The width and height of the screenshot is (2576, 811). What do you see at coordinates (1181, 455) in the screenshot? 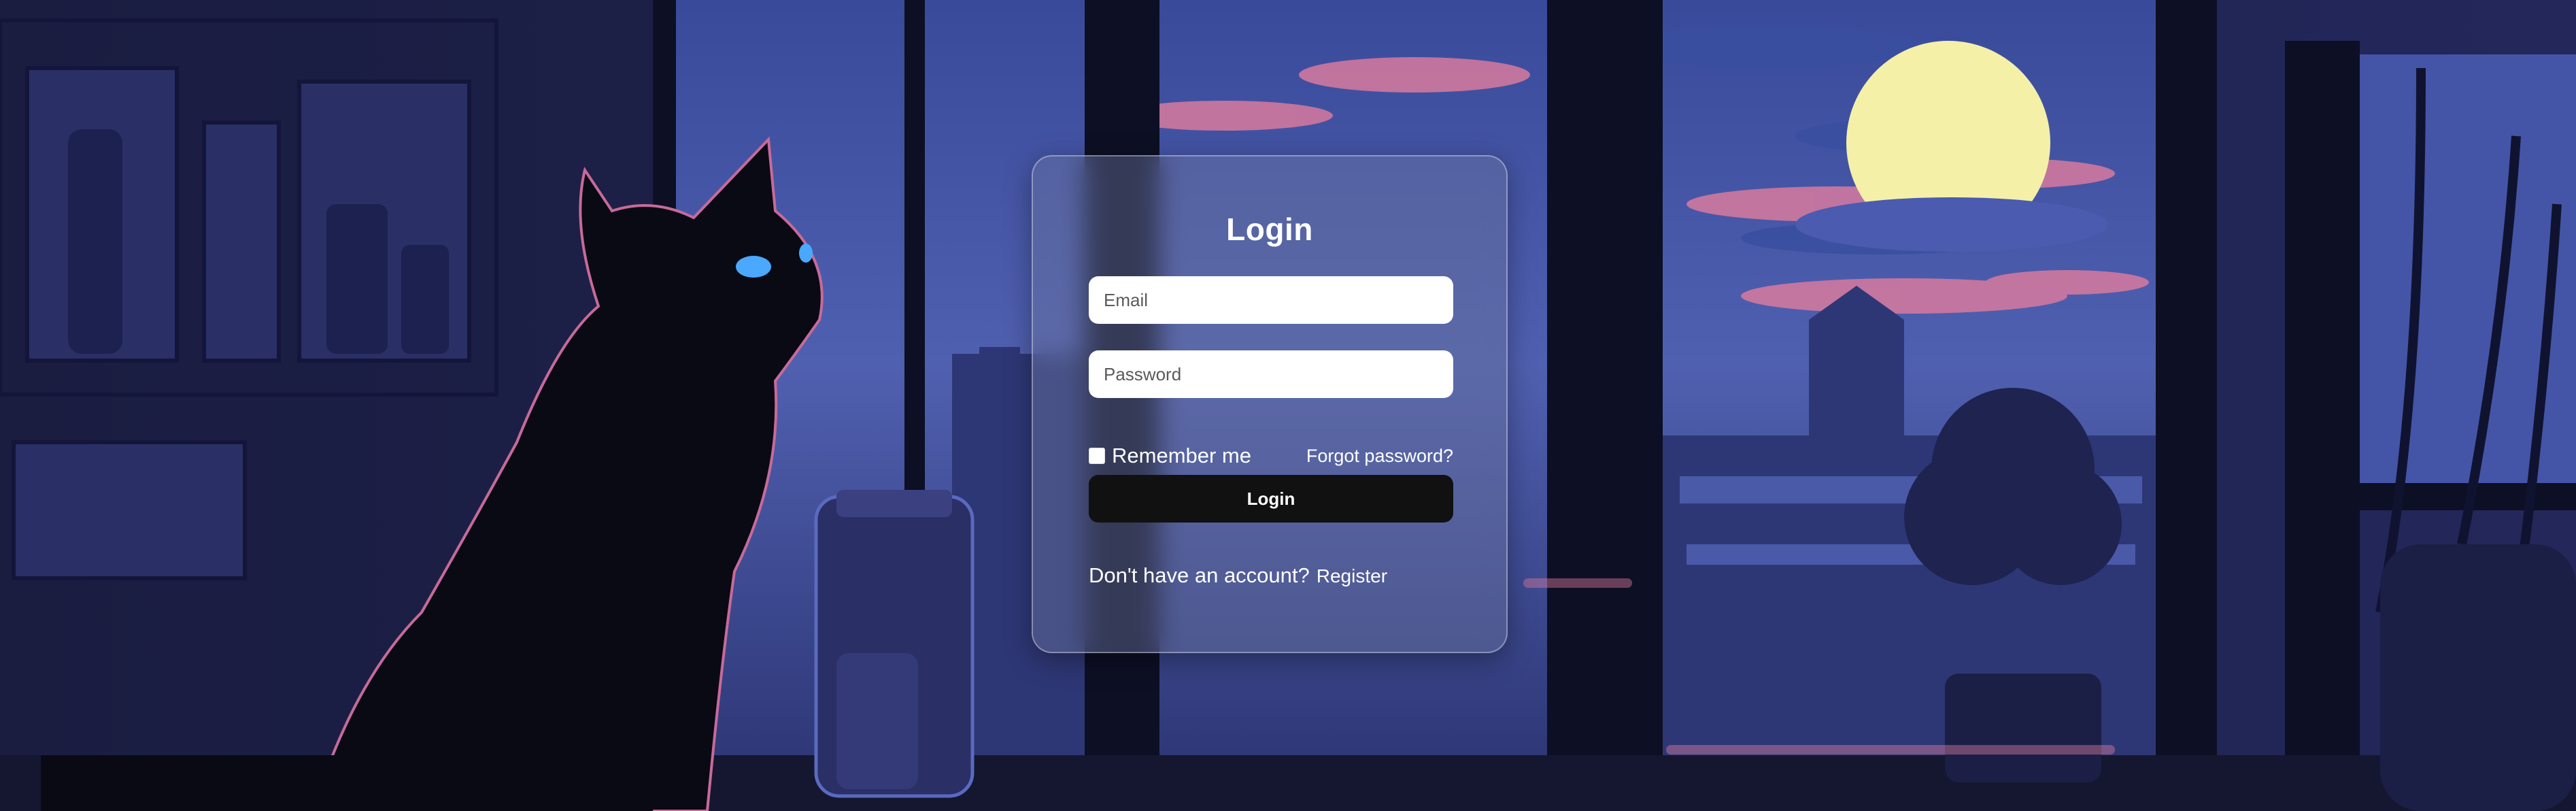
I see `remember-me-label: Remember me` at bounding box center [1181, 455].